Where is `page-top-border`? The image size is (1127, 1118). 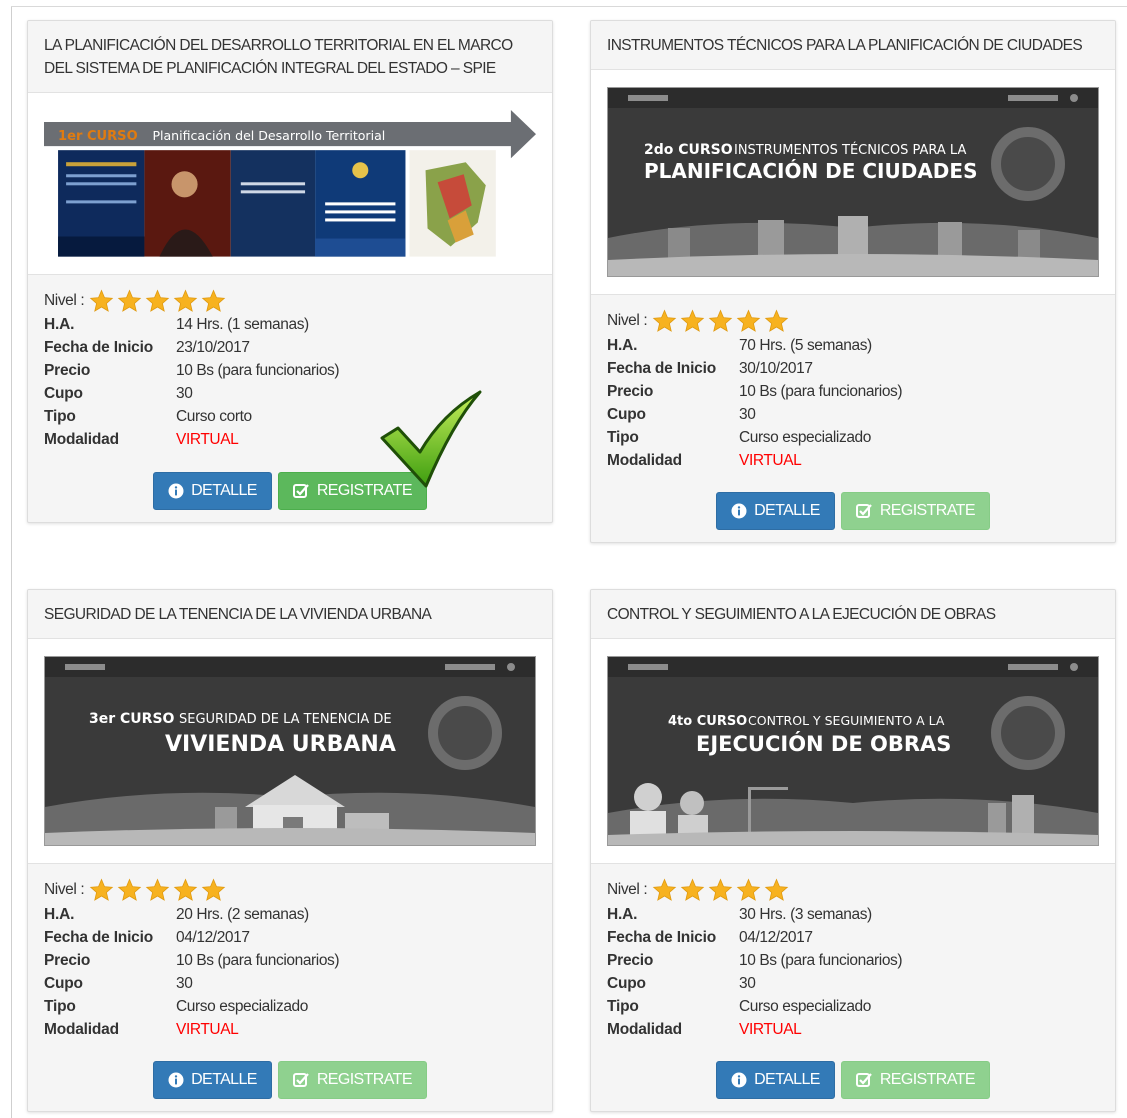
page-top-border is located at coordinates (569, 3).